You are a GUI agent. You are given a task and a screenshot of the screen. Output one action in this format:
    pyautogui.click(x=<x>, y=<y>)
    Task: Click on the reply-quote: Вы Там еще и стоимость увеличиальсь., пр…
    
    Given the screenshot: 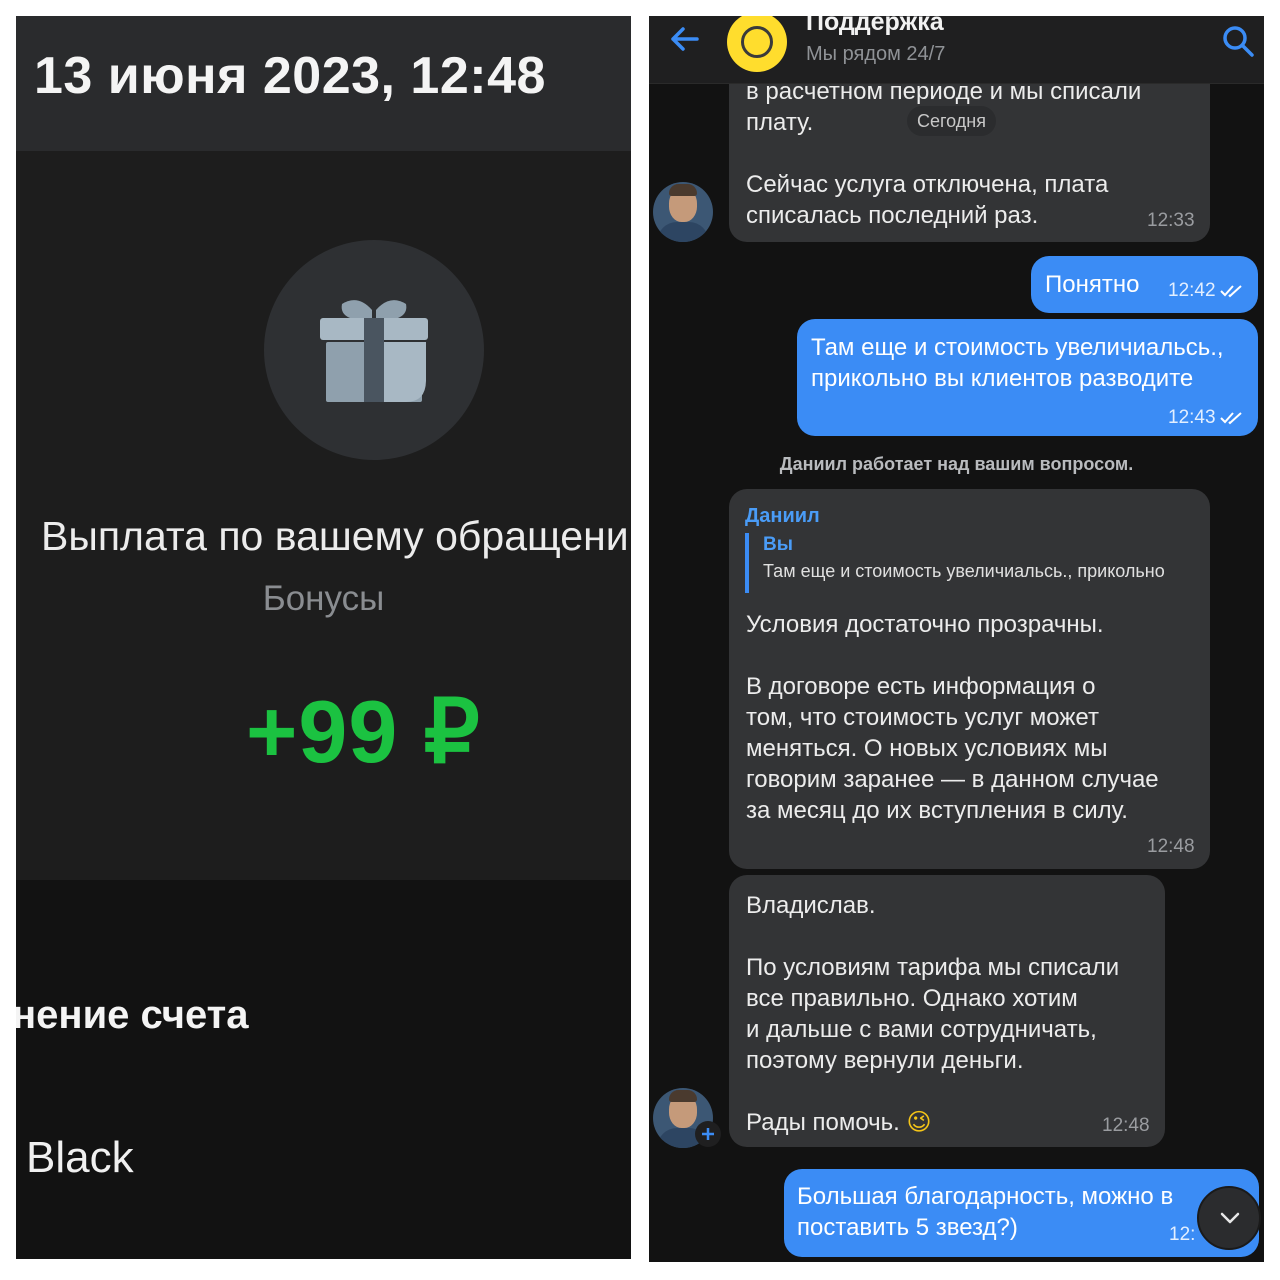 What is the action you would take?
    pyautogui.click(x=955, y=563)
    